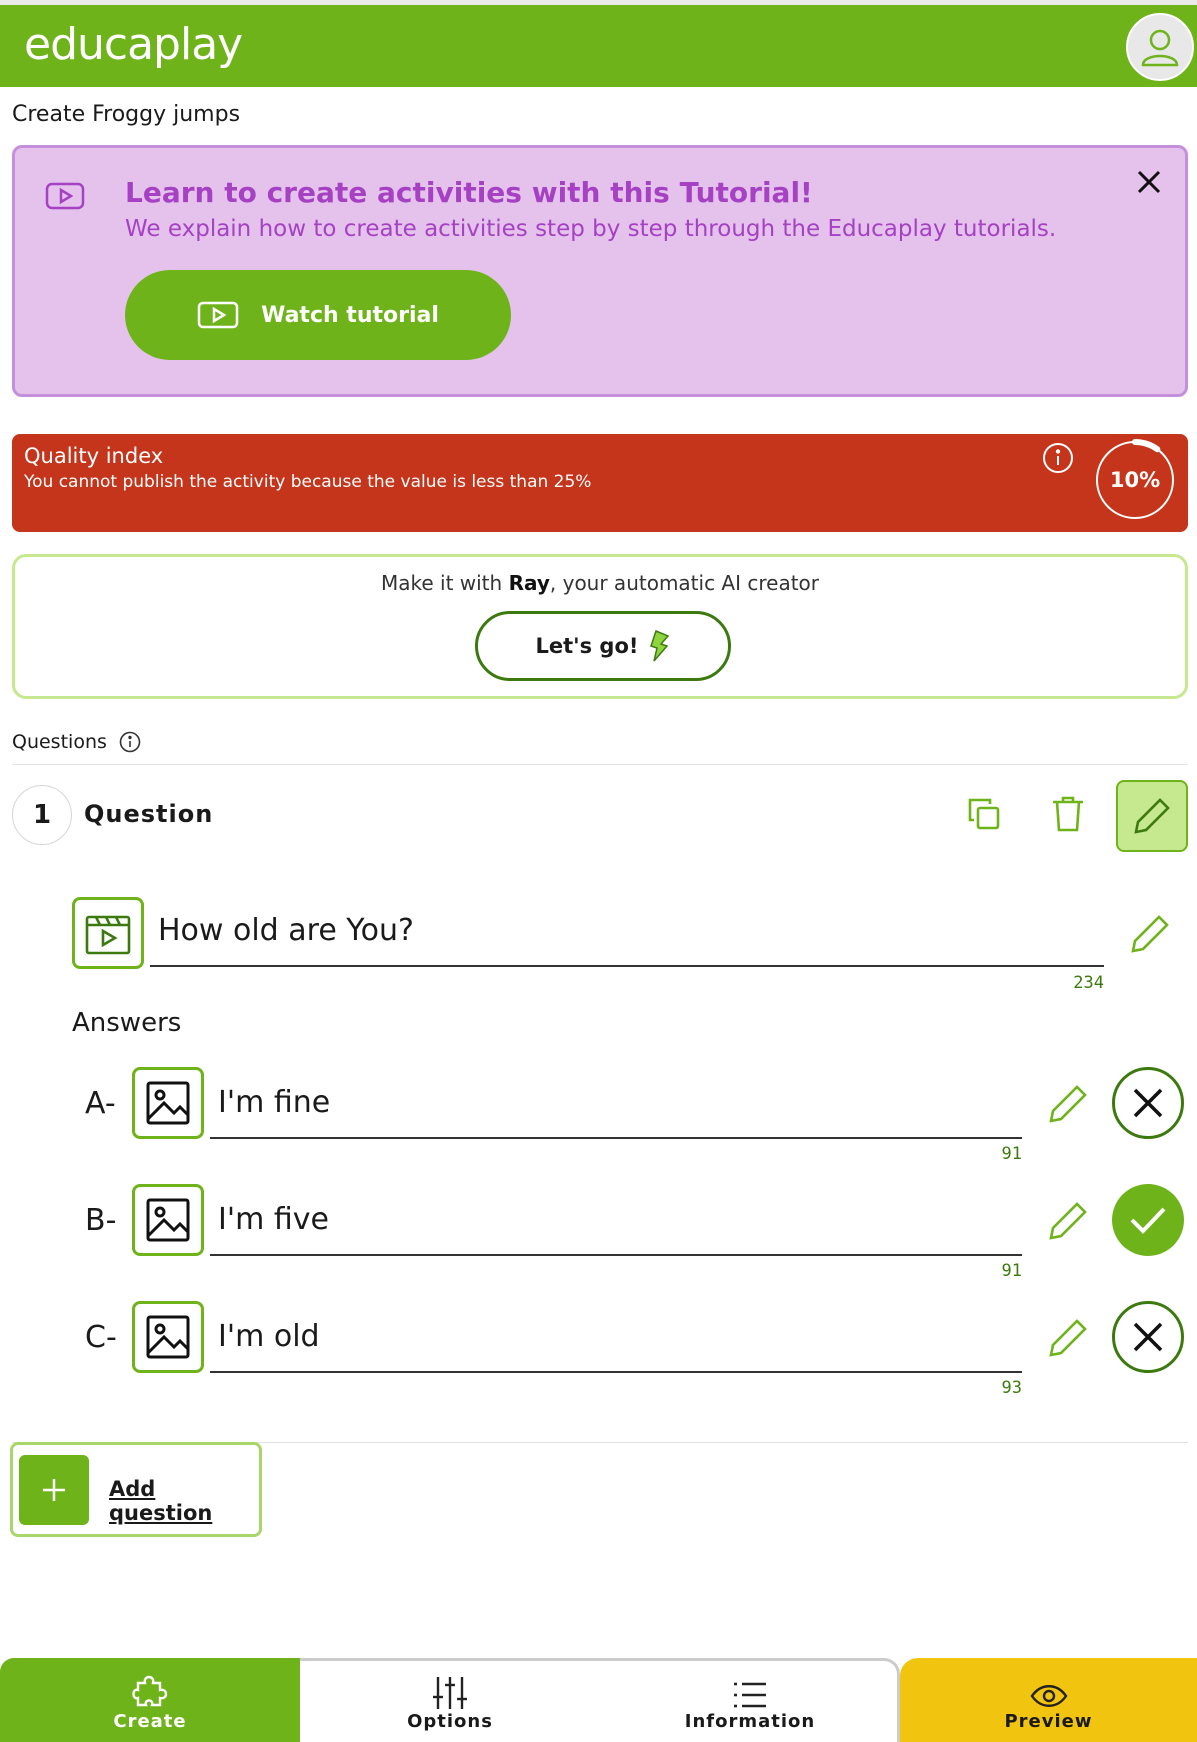  What do you see at coordinates (101, 1337) in the screenshot?
I see `answer-letter: C-` at bounding box center [101, 1337].